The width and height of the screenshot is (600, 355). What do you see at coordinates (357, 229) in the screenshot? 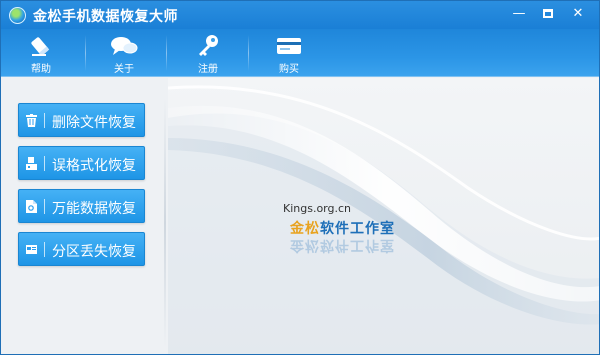
I see `brand-name-rest: 软件工作室` at bounding box center [357, 229].